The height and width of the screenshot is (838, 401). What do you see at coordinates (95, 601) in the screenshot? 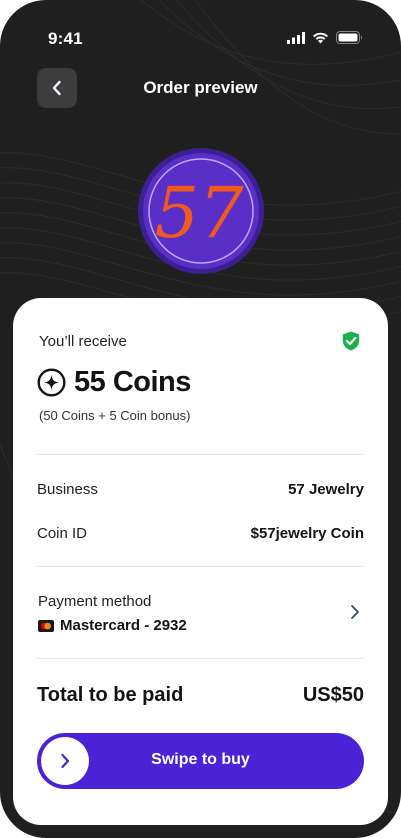
I see `payment-method-label: Payment method` at bounding box center [95, 601].